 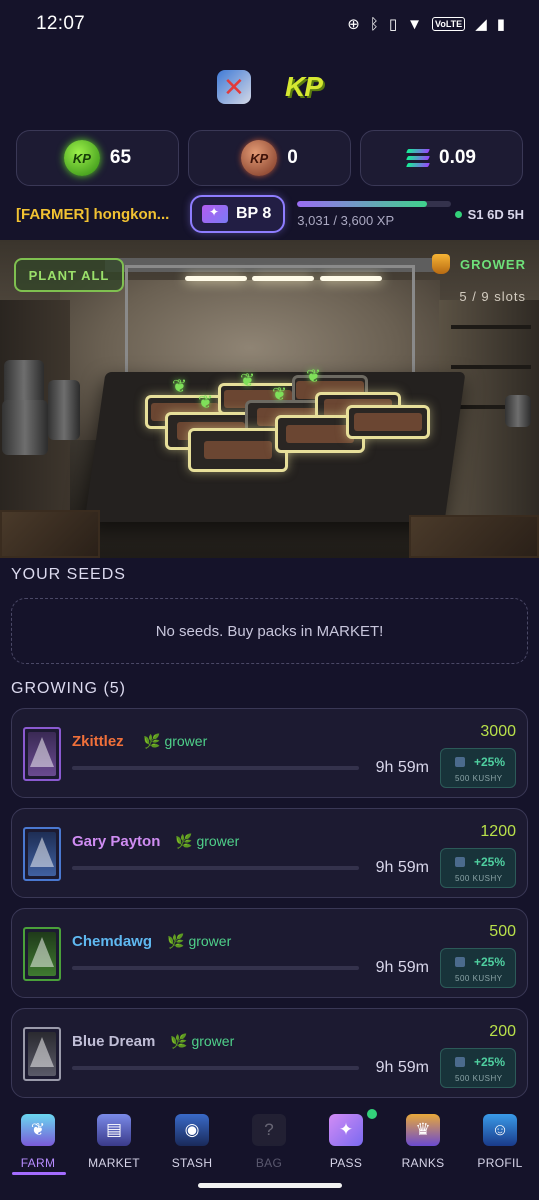 What do you see at coordinates (374, 24) in the screenshot?
I see `bluetooth-icon: ᛒ` at bounding box center [374, 24].